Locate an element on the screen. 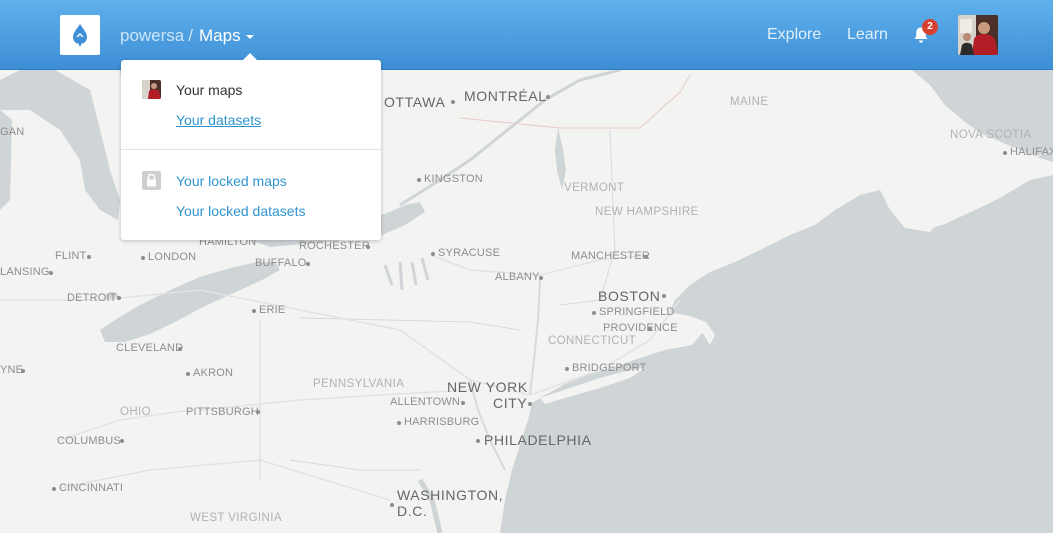  map-label-halifax: HALIFAX is located at coordinates (1031, 152).